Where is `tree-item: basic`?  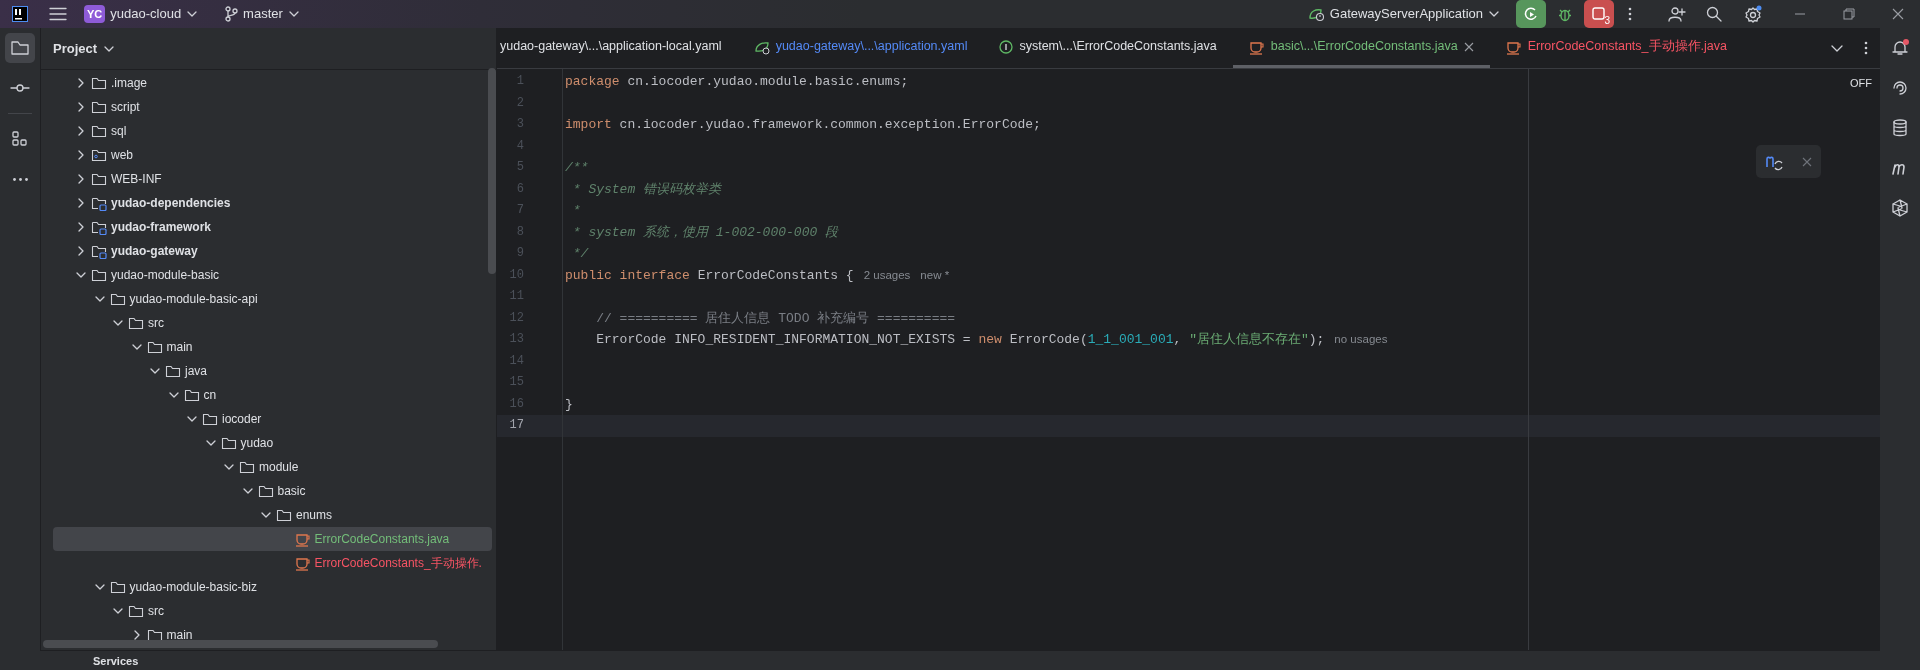 tree-item: basic is located at coordinates (272, 491).